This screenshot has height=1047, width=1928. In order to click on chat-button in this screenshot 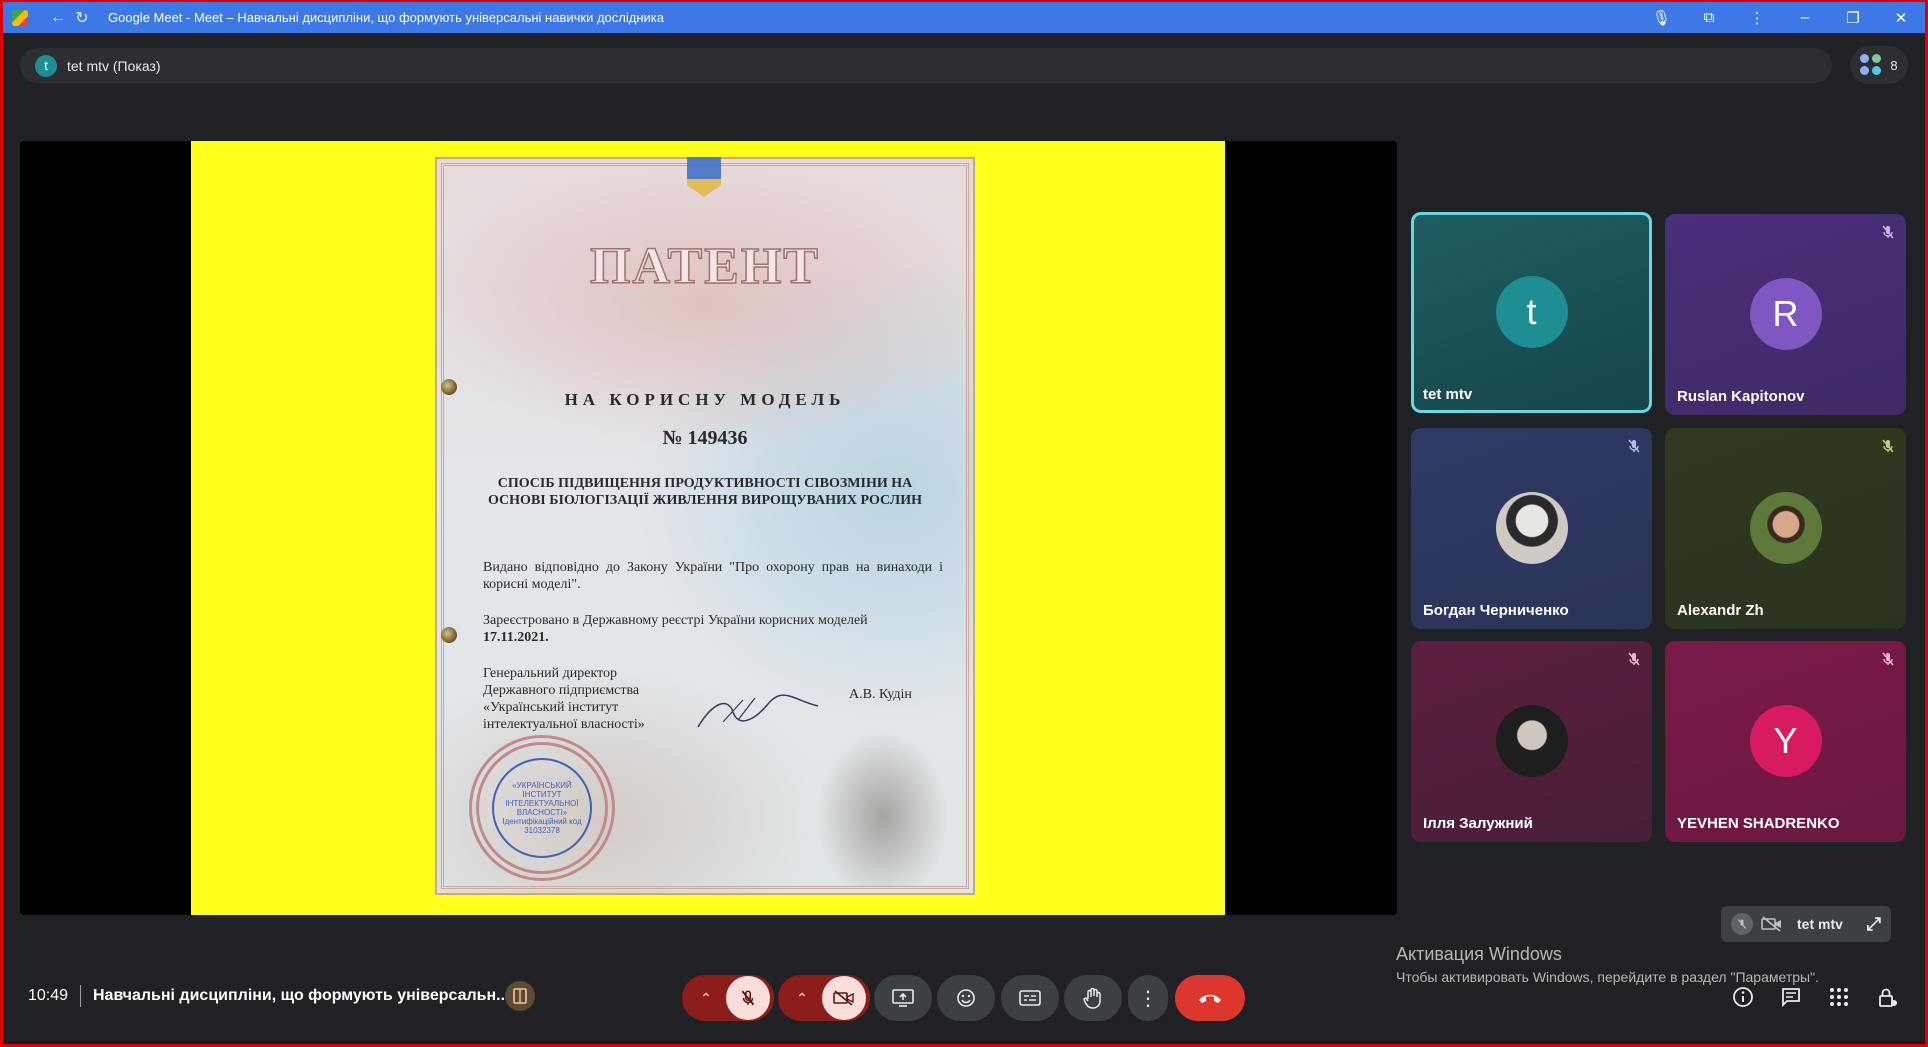, I will do `click(1791, 997)`.